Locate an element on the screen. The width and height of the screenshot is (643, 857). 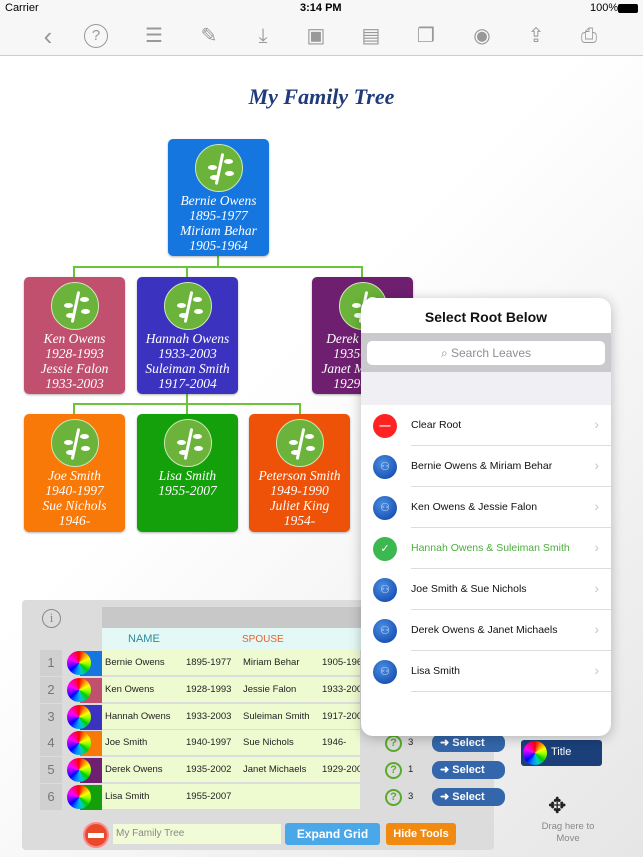
download-icon: ⤓ is located at coordinates (263, 36).